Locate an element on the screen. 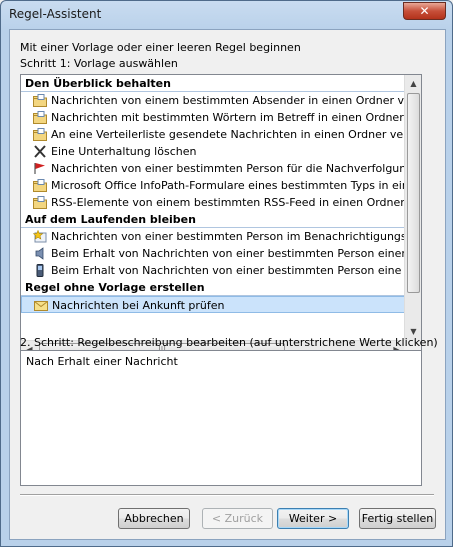  template-group-header: Auf dem Laufenden bleiben is located at coordinates (213, 219).